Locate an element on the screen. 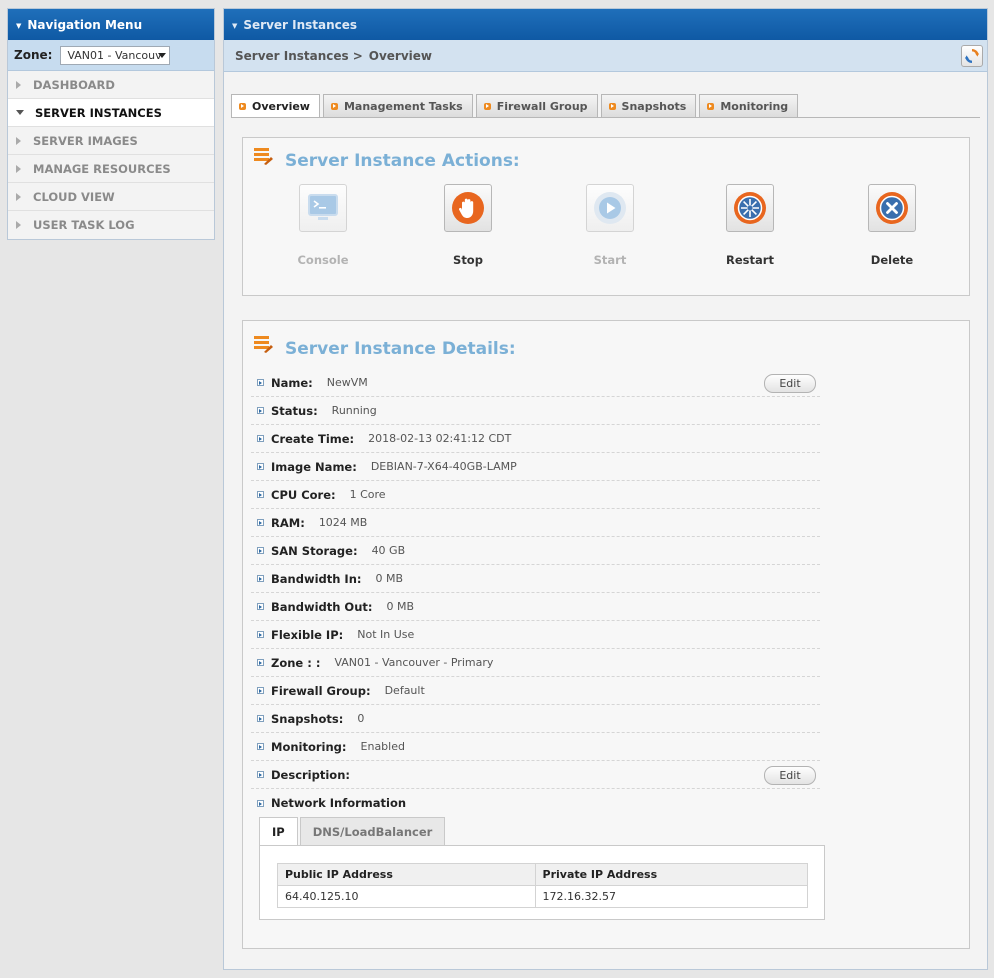  delete-button is located at coordinates (892, 208).